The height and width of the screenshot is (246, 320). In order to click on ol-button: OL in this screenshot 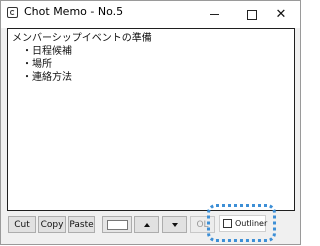, I will do `click(202, 224)`.